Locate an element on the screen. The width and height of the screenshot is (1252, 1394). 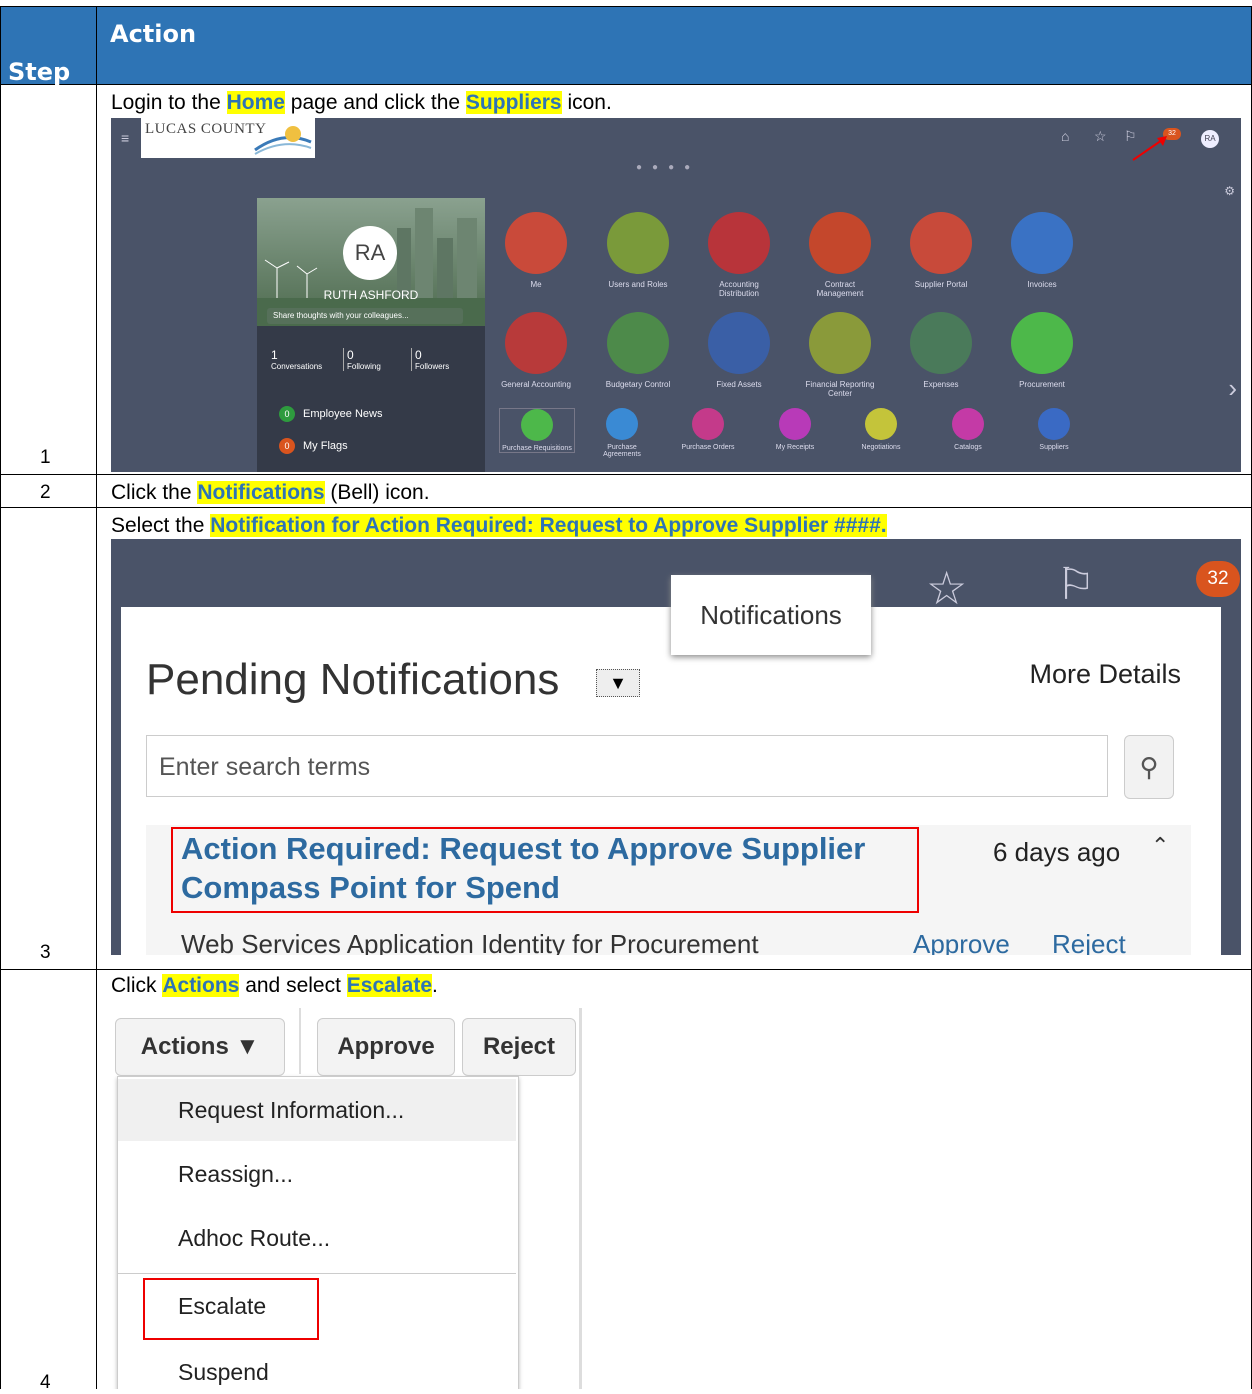
next-page-chevron-icon: › is located at coordinates (1232, 388).